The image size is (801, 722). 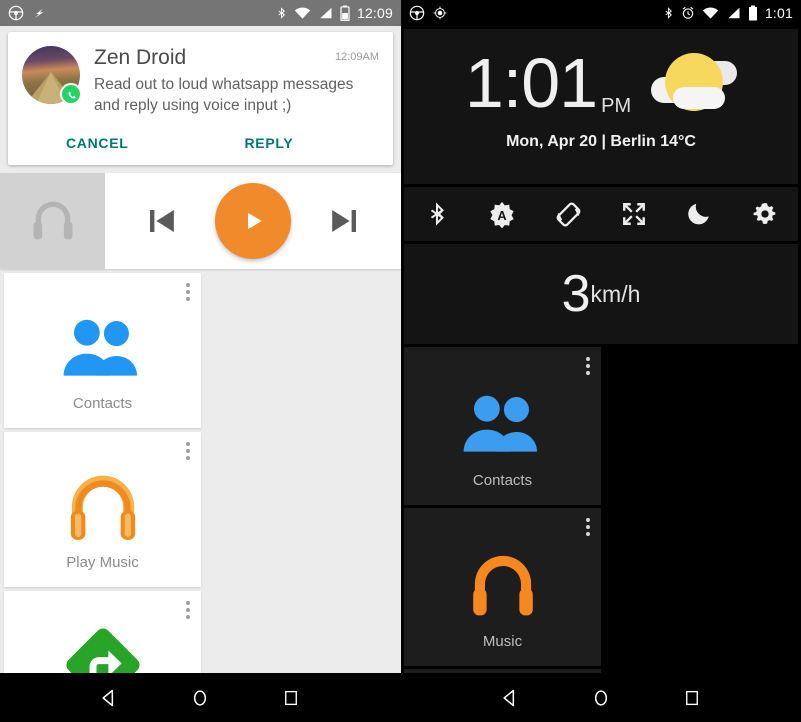 I want to click on album-art-placeholder, so click(x=52, y=220).